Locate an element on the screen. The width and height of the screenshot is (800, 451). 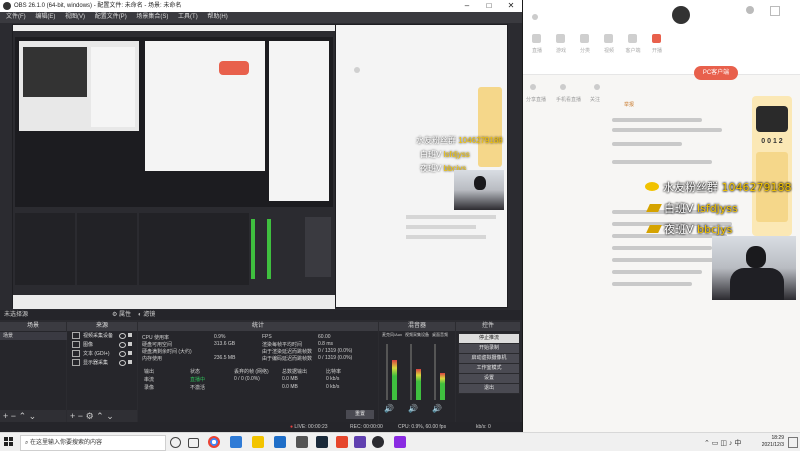
menu-file: 文件(F) is located at coordinates (16, 17).